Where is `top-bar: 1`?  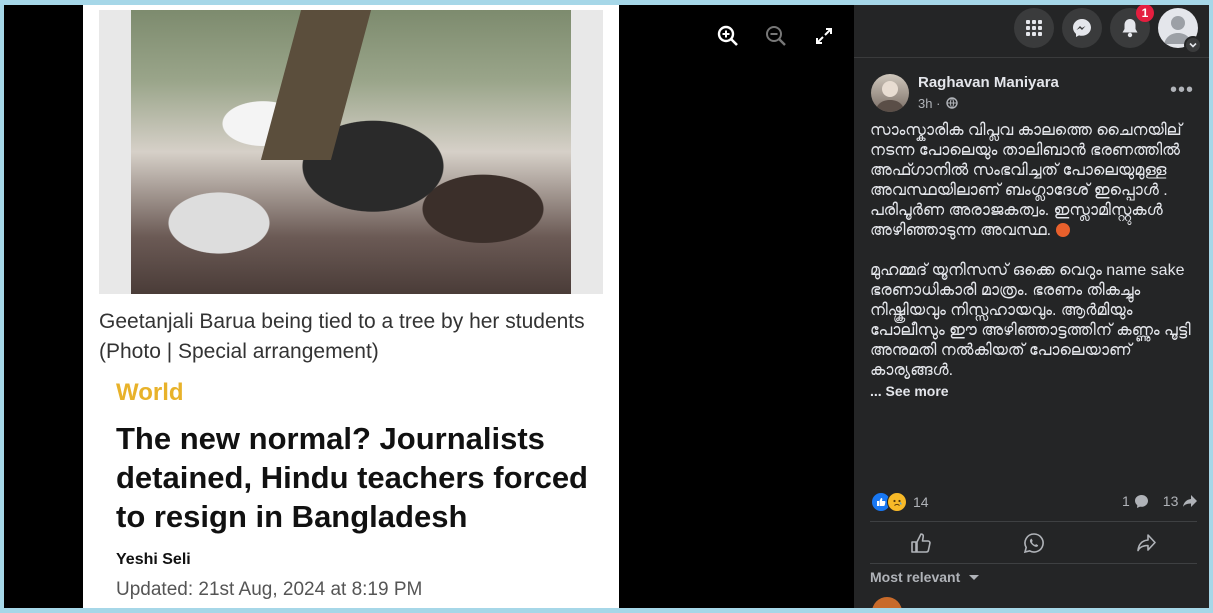
top-bar: 1 is located at coordinates (1031, 31).